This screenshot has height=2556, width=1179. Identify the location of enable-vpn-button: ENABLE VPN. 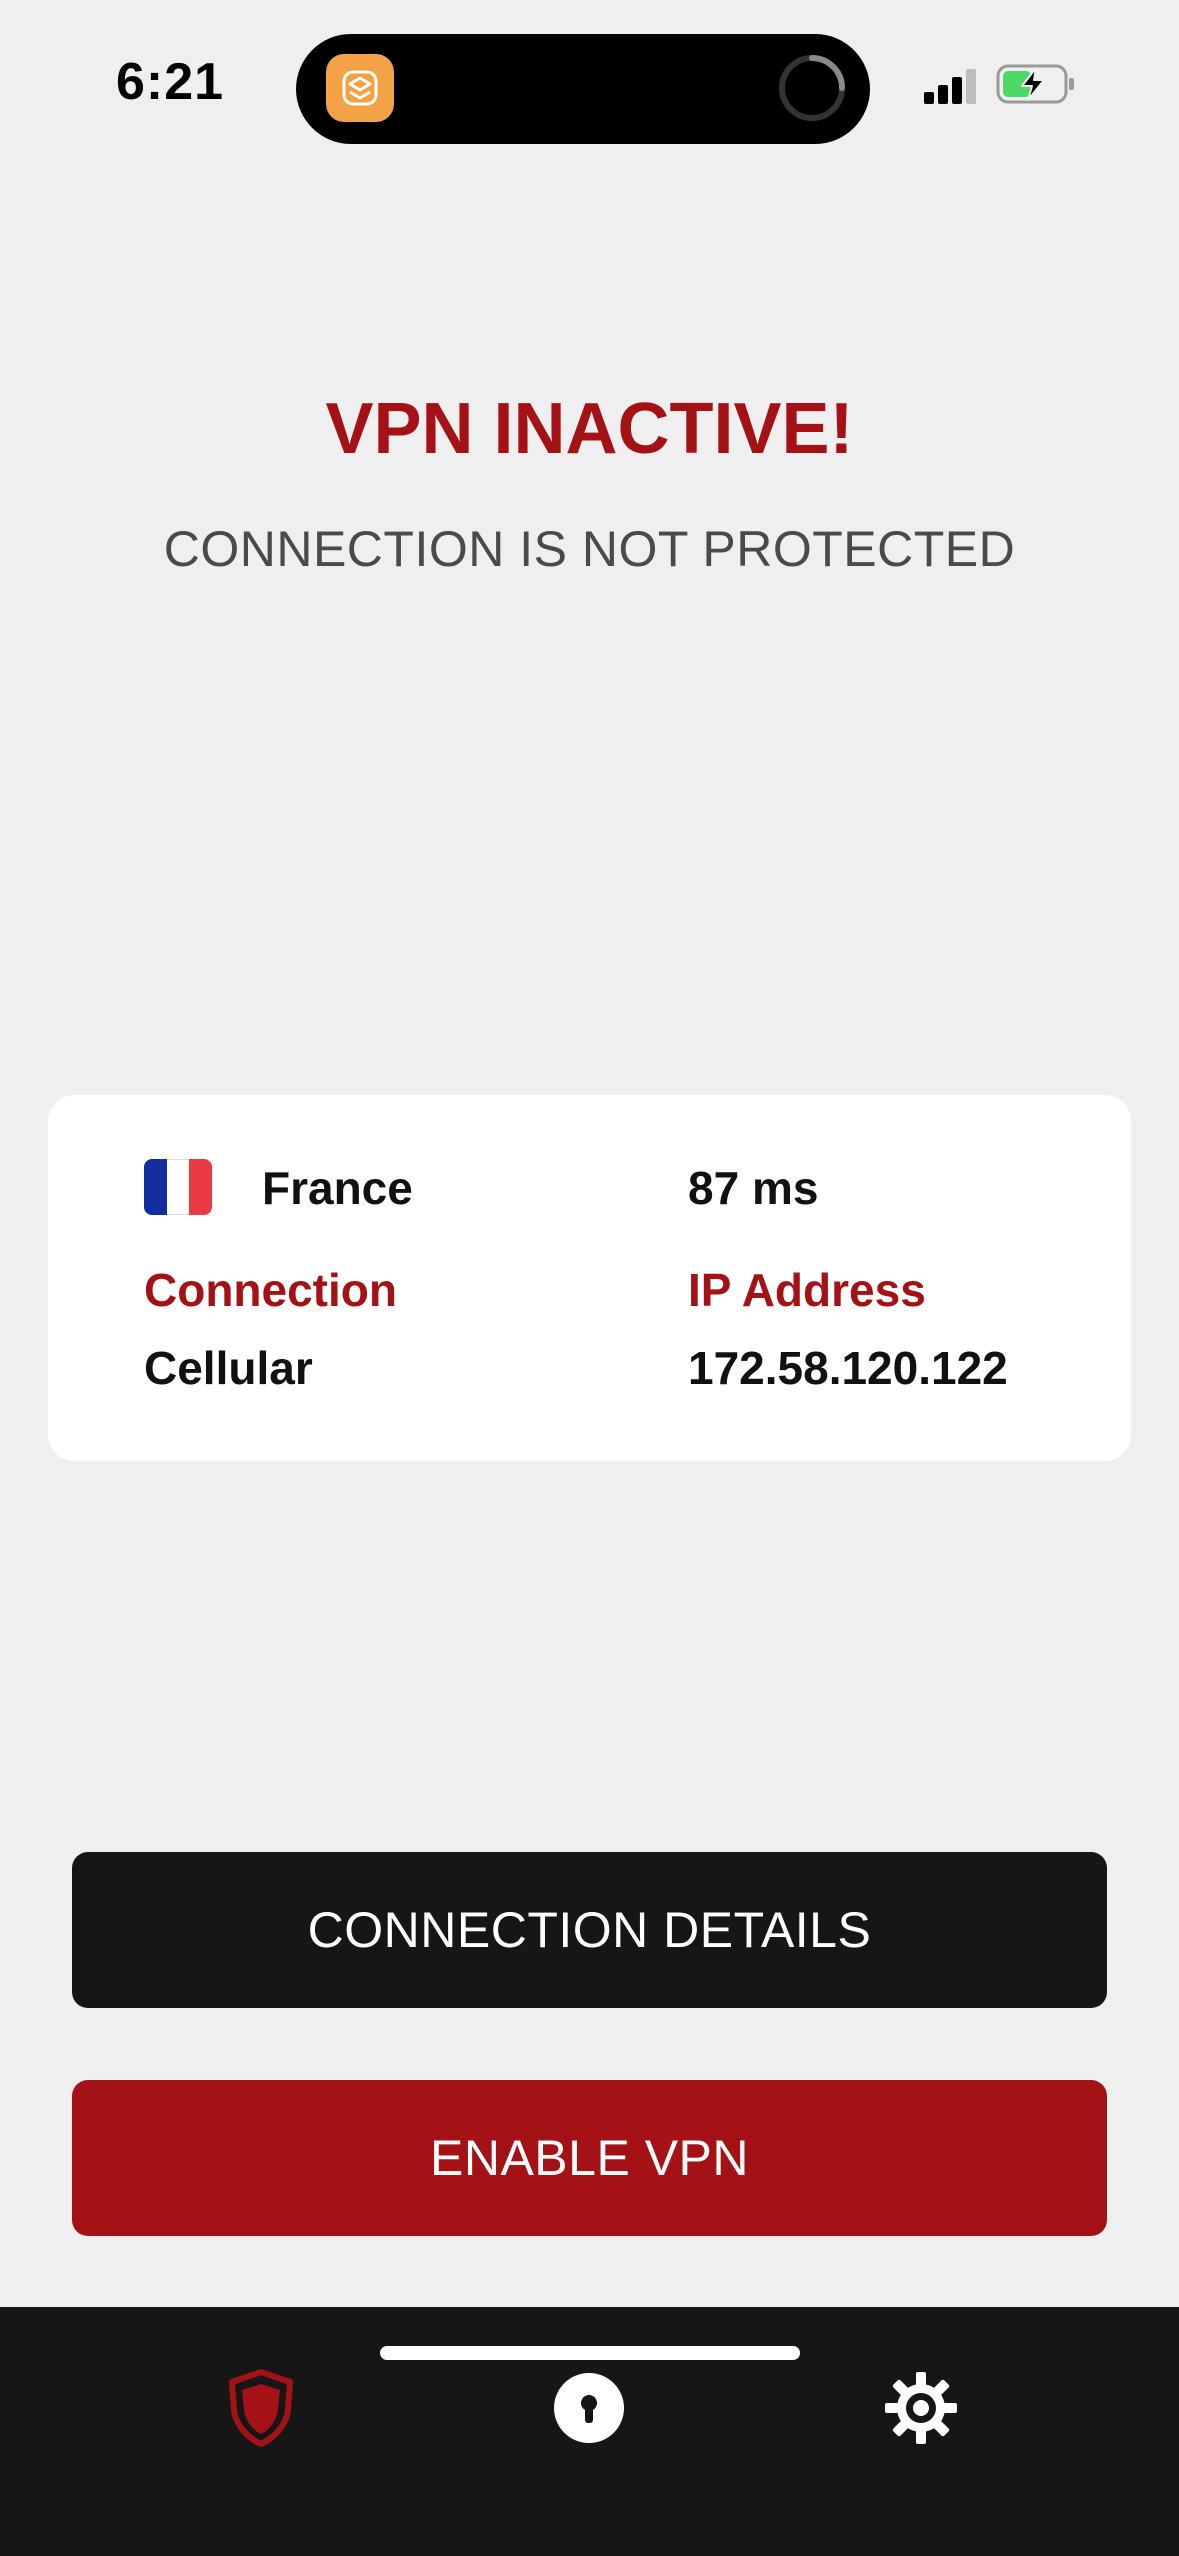
(589, 2158).